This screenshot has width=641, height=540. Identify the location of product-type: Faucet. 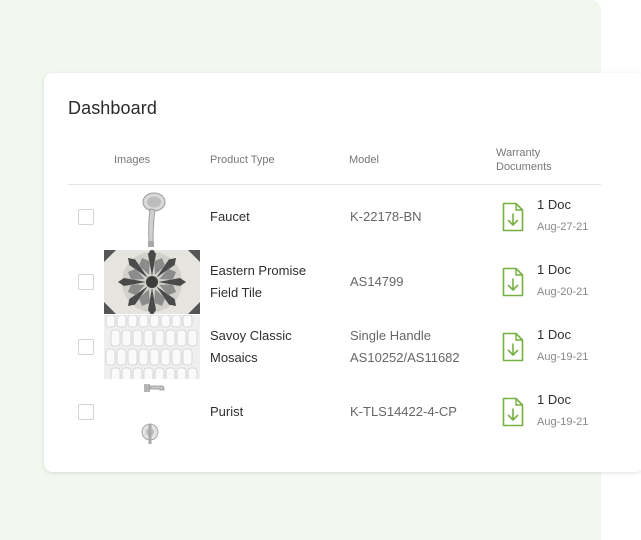
(230, 216).